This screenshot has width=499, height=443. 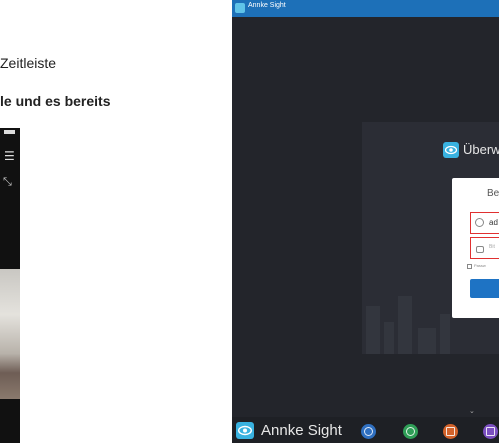 I want to click on document-text-bold: le und es bereits, so click(x=55, y=101).